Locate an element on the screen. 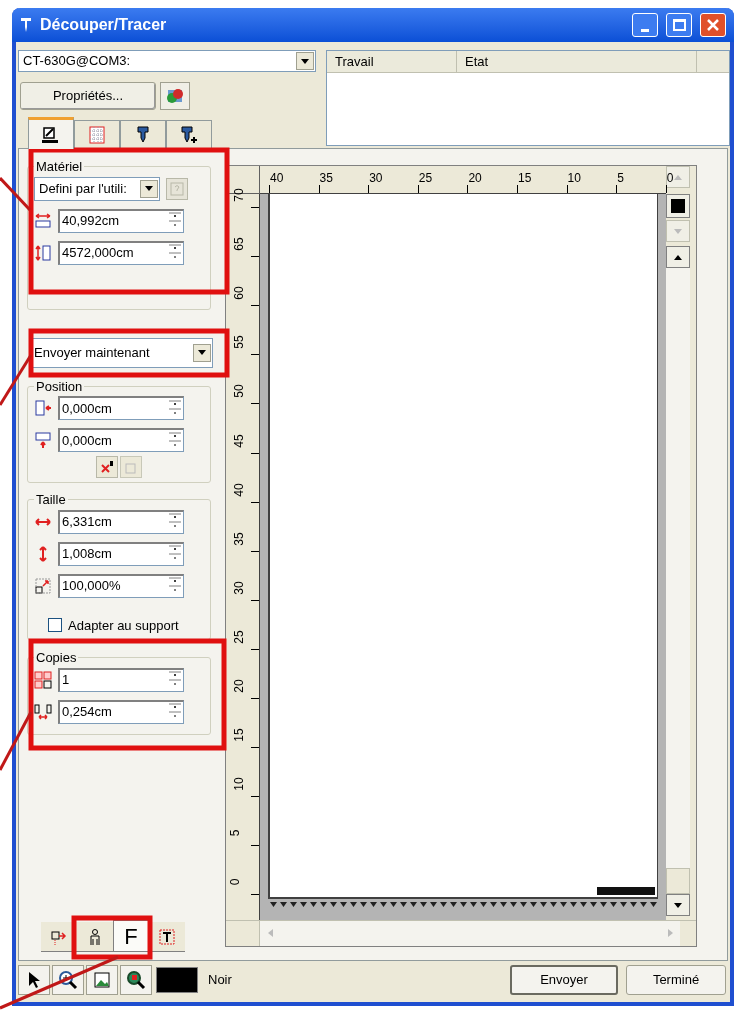 This screenshot has height=1013, width=741. scroll-down-button is located at coordinates (678, 905).